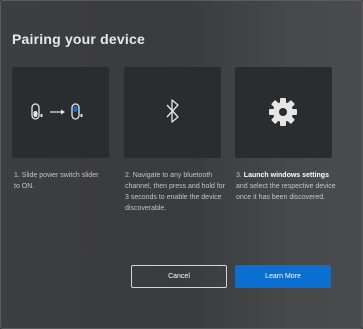 The width and height of the screenshot is (363, 329). What do you see at coordinates (283, 276) in the screenshot?
I see `learn-more-button: Learn More` at bounding box center [283, 276].